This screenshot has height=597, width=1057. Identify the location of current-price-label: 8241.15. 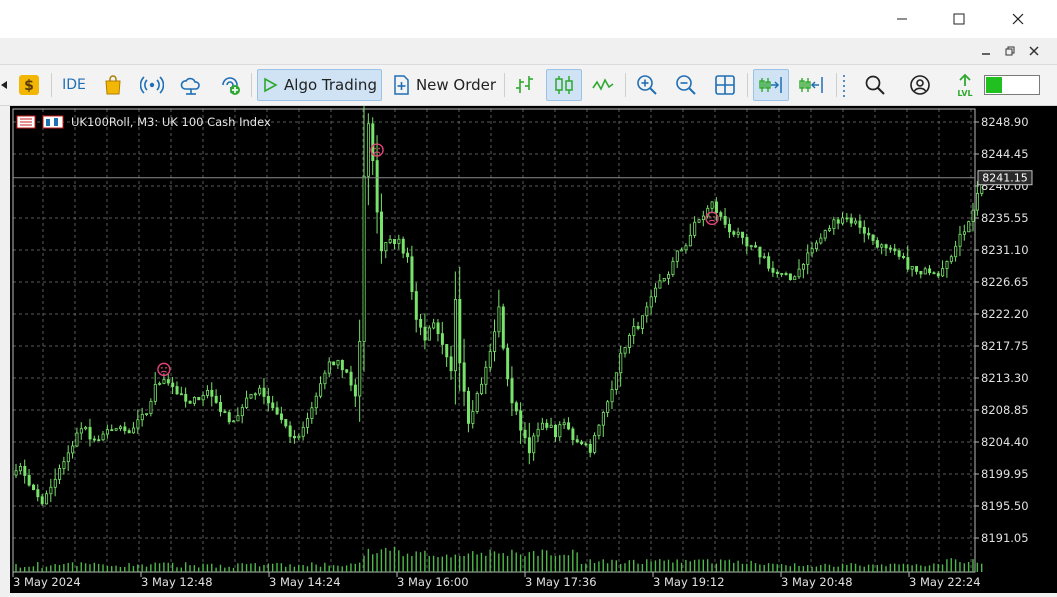
(1005, 178).